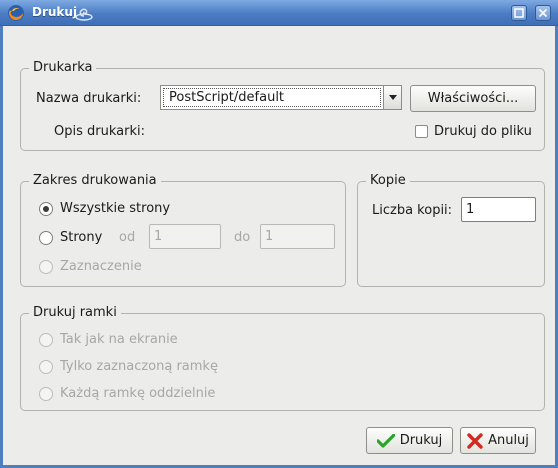  I want to click on print-button-label: Drukuj, so click(421, 440).